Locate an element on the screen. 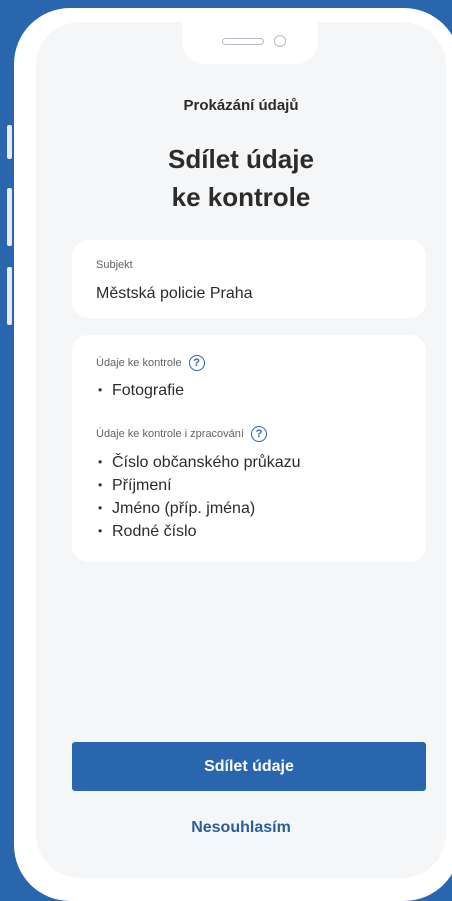 The height and width of the screenshot is (901, 452). inspection-data-header: Údaje ke kontrole ? is located at coordinates (150, 363).